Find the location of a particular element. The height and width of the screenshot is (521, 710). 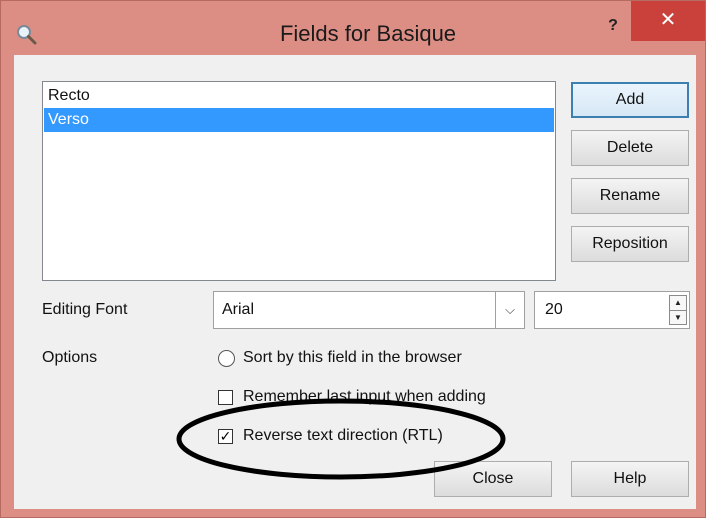

close-button: Close is located at coordinates (493, 479).